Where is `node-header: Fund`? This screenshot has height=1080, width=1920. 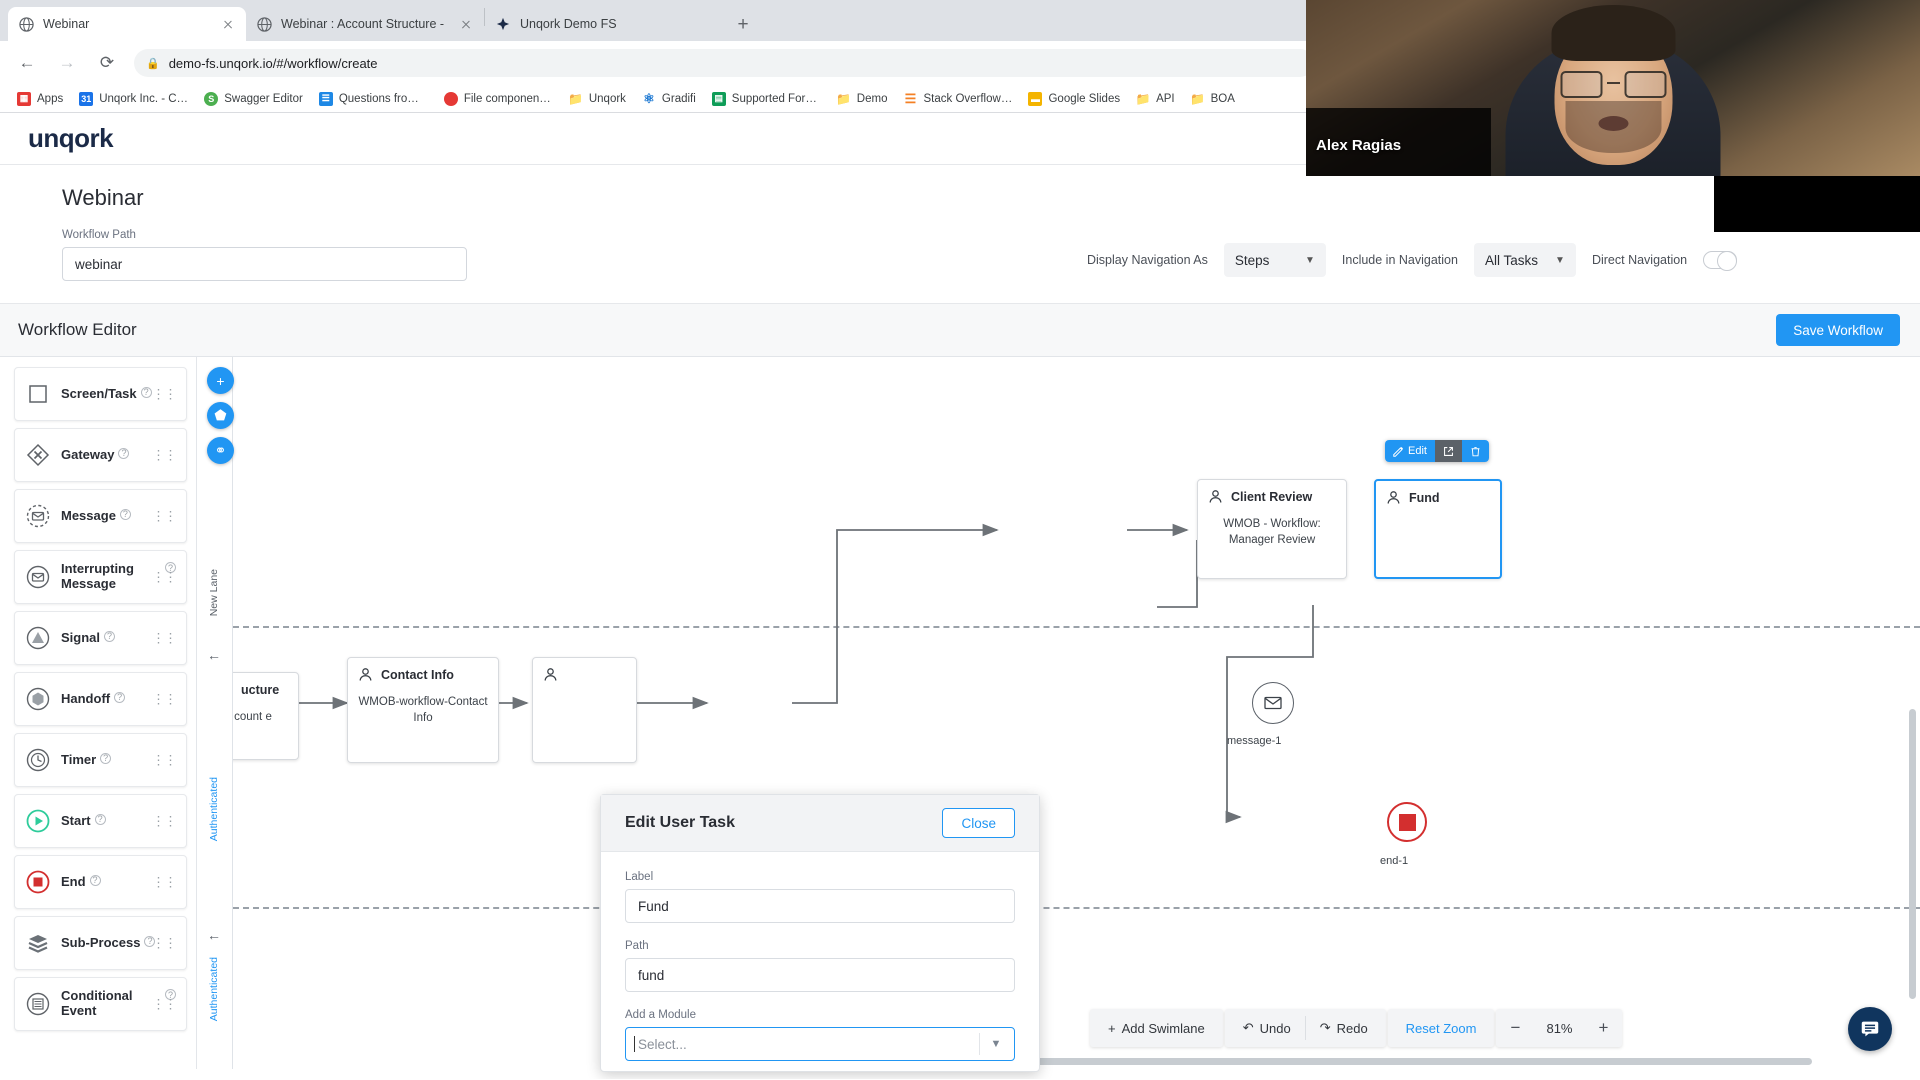
node-header: Fund is located at coordinates (1438, 494).